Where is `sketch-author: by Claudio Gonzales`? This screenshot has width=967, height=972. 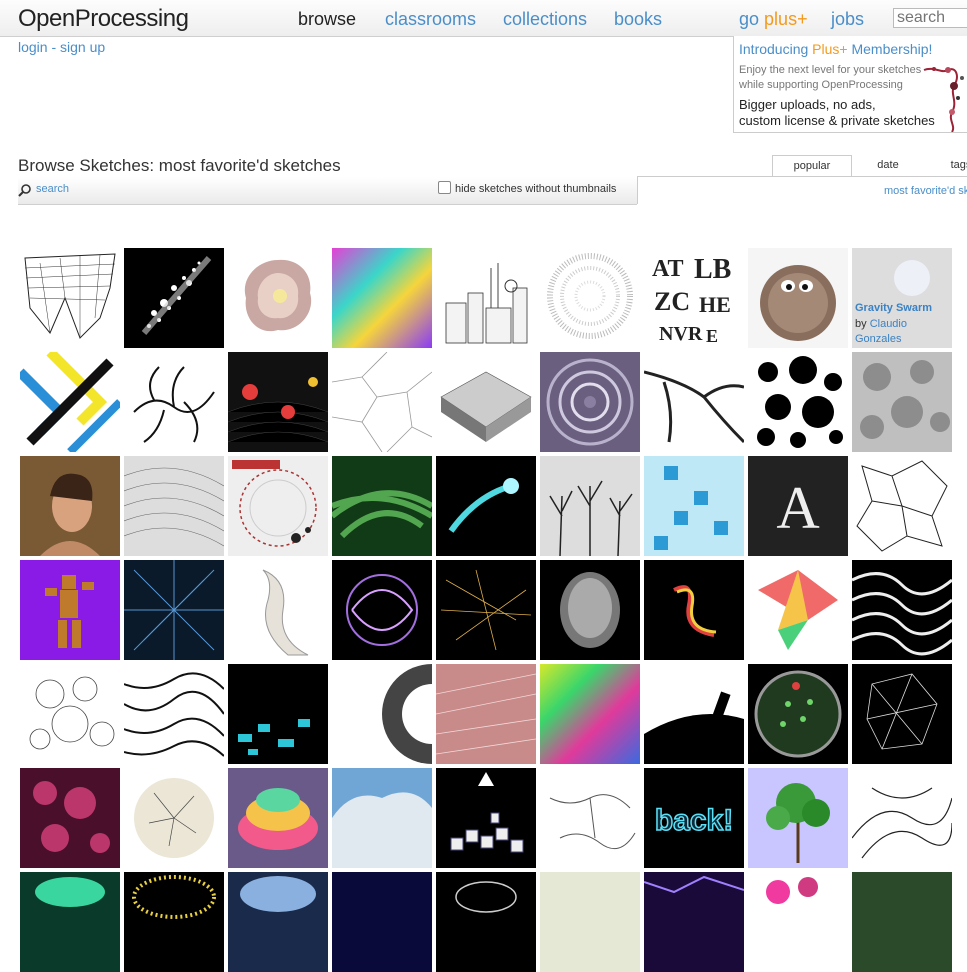 sketch-author: by Claudio Gonzales is located at coordinates (881, 331).